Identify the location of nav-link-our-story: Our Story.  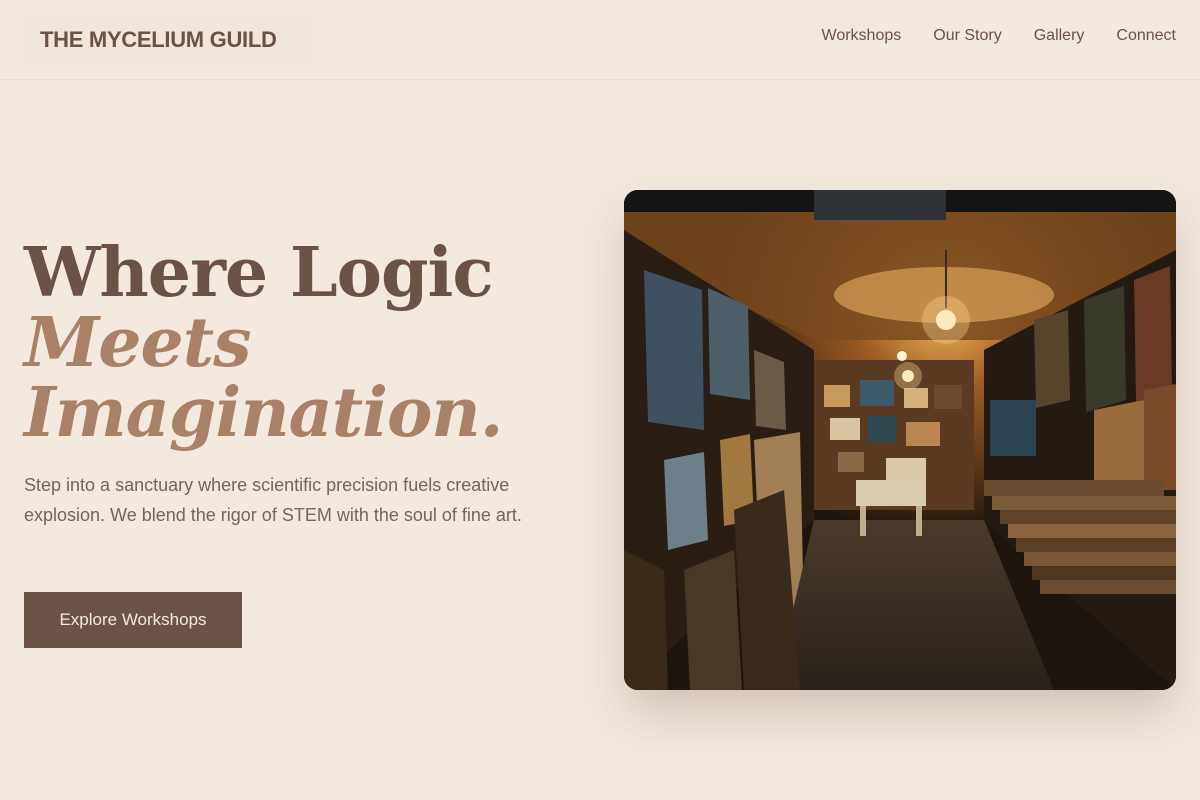
(967, 36).